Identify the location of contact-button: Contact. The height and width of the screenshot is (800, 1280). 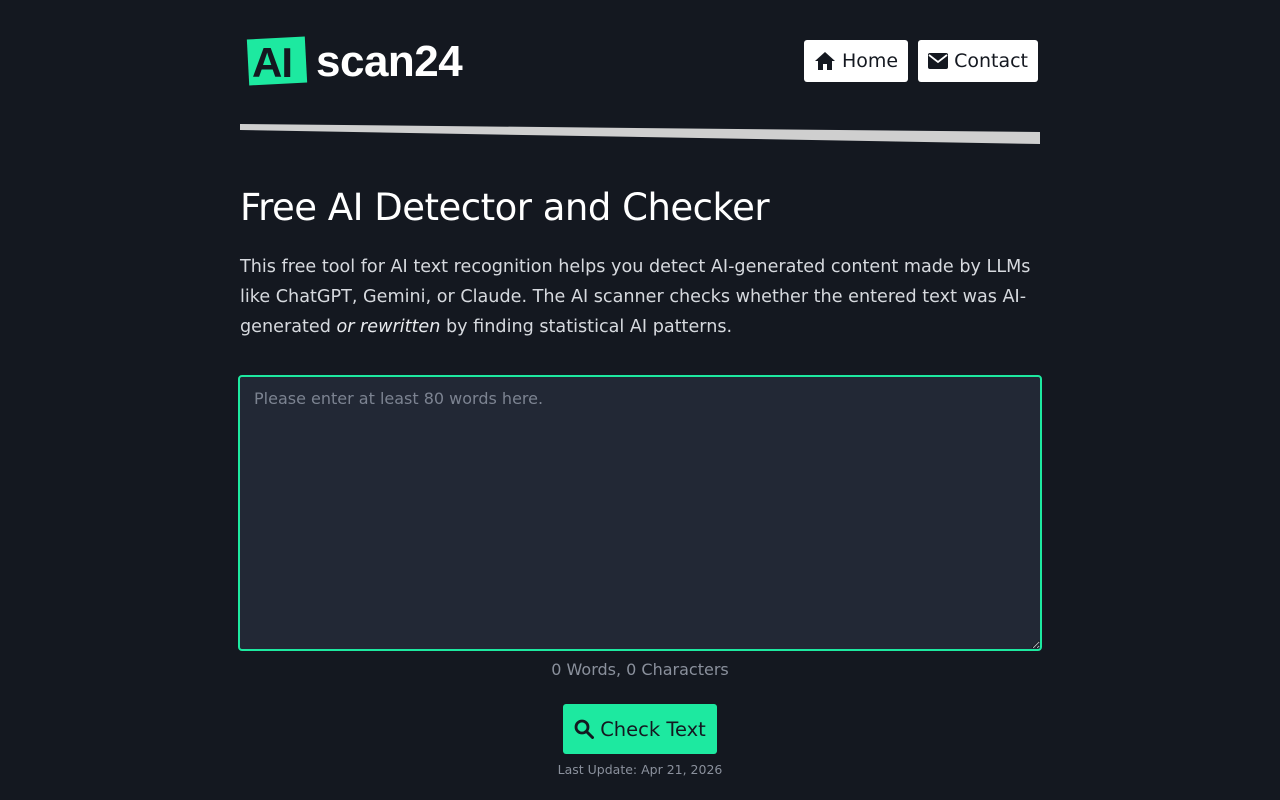
(978, 61).